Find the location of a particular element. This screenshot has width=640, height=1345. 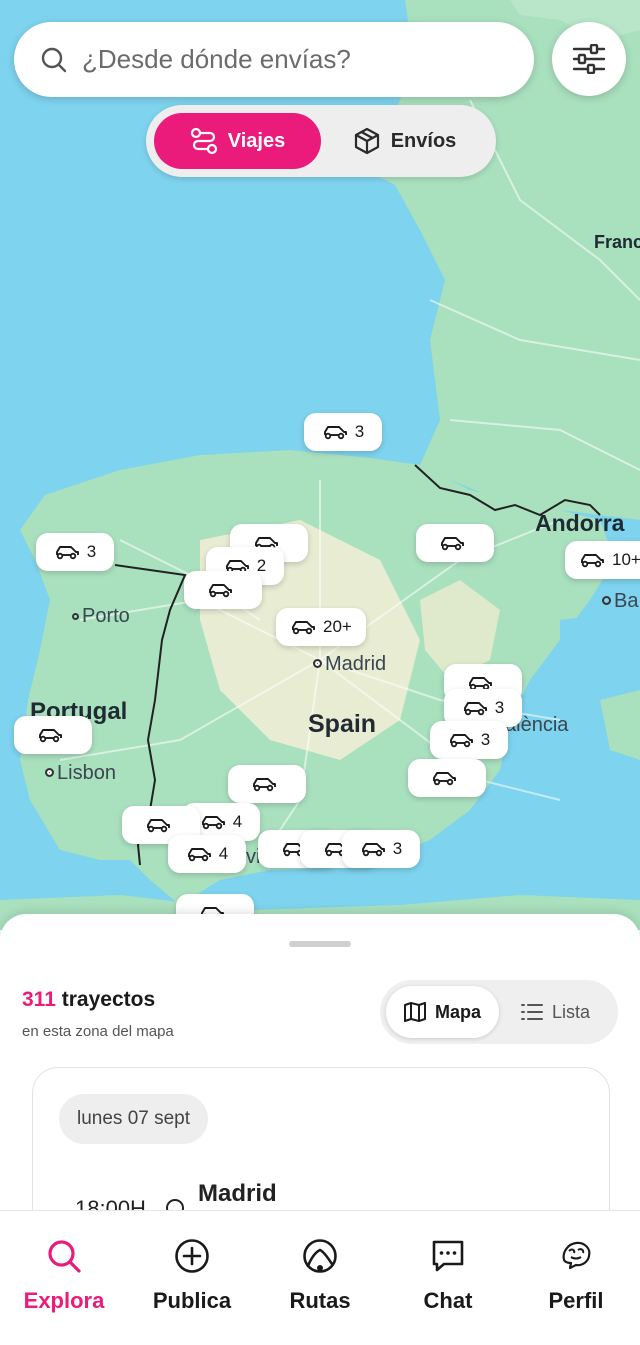

tab-envios: Envíos is located at coordinates (404, 141).